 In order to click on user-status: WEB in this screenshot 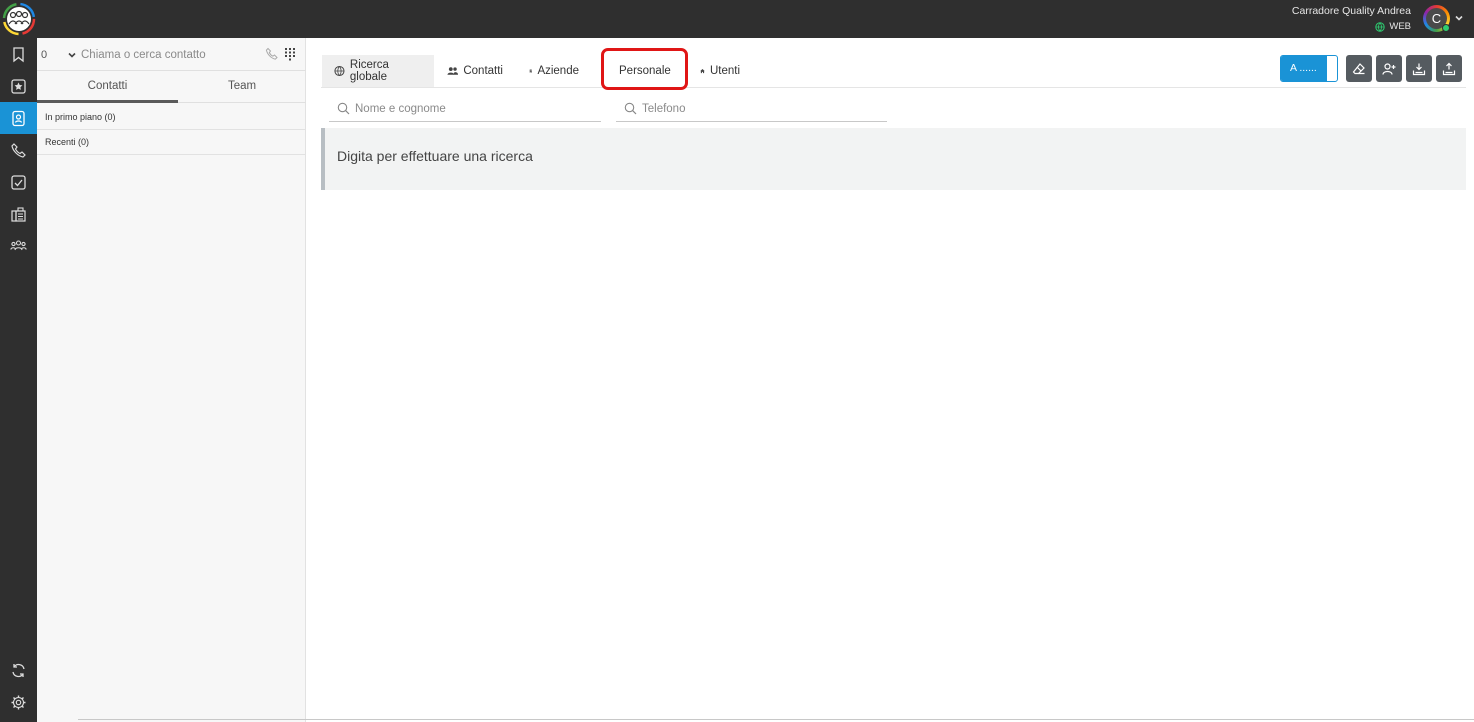, I will do `click(1351, 26)`.